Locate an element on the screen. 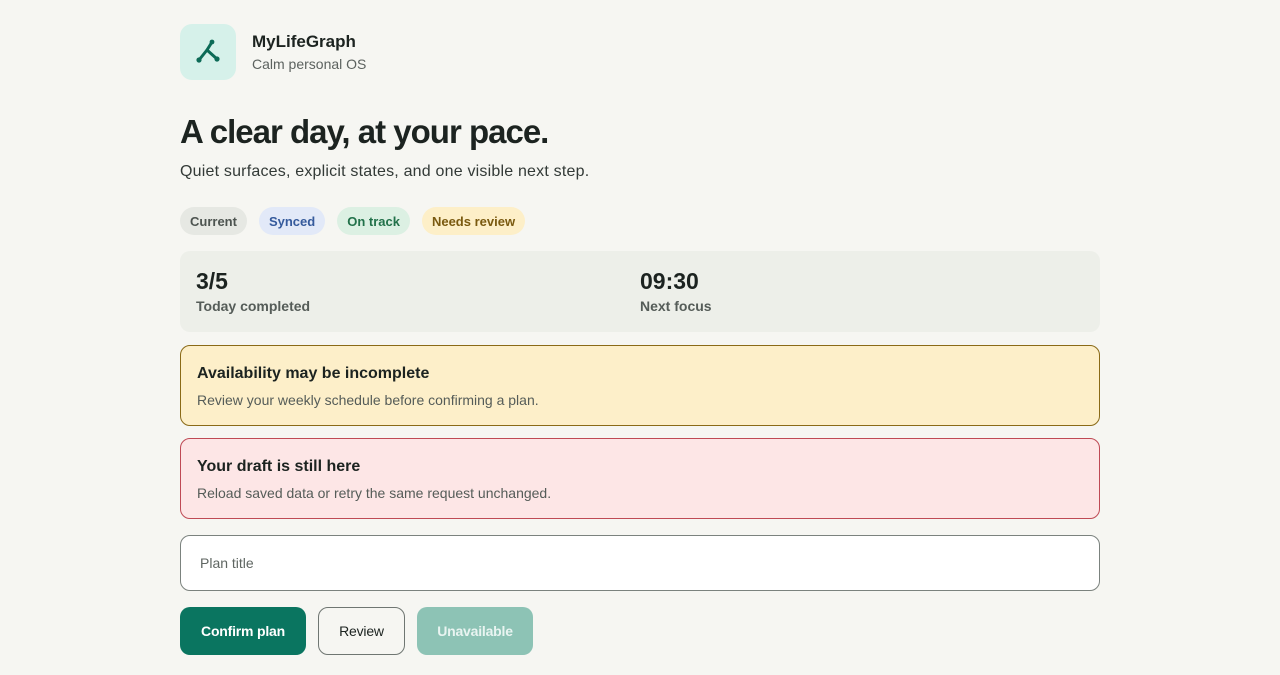 The width and height of the screenshot is (1280, 675). stat-label: Next focus is located at coordinates (676, 306).